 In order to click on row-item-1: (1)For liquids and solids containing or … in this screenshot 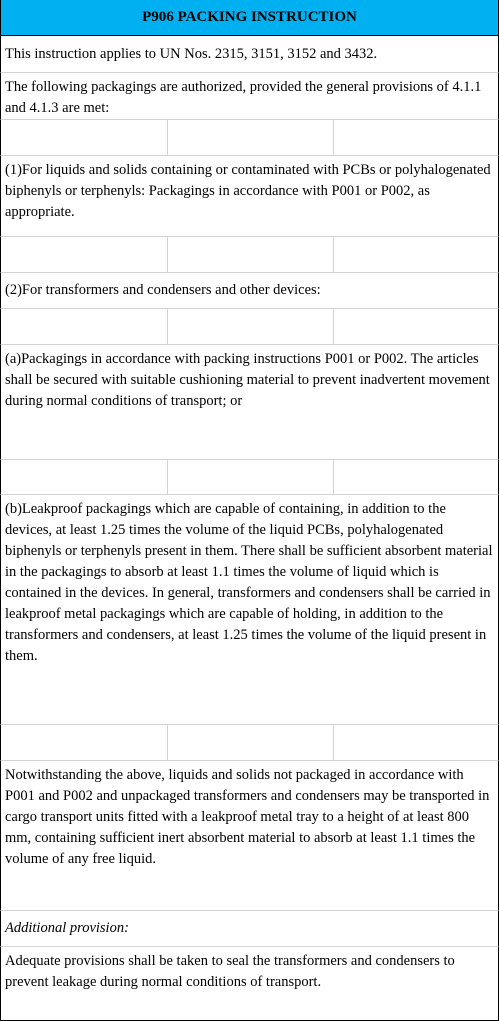, I will do `click(249, 196)`.